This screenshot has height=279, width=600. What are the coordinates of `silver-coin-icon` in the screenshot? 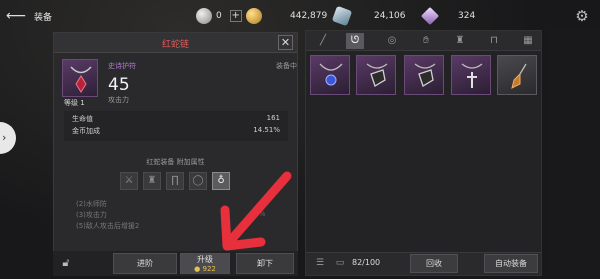 It's located at (204, 16).